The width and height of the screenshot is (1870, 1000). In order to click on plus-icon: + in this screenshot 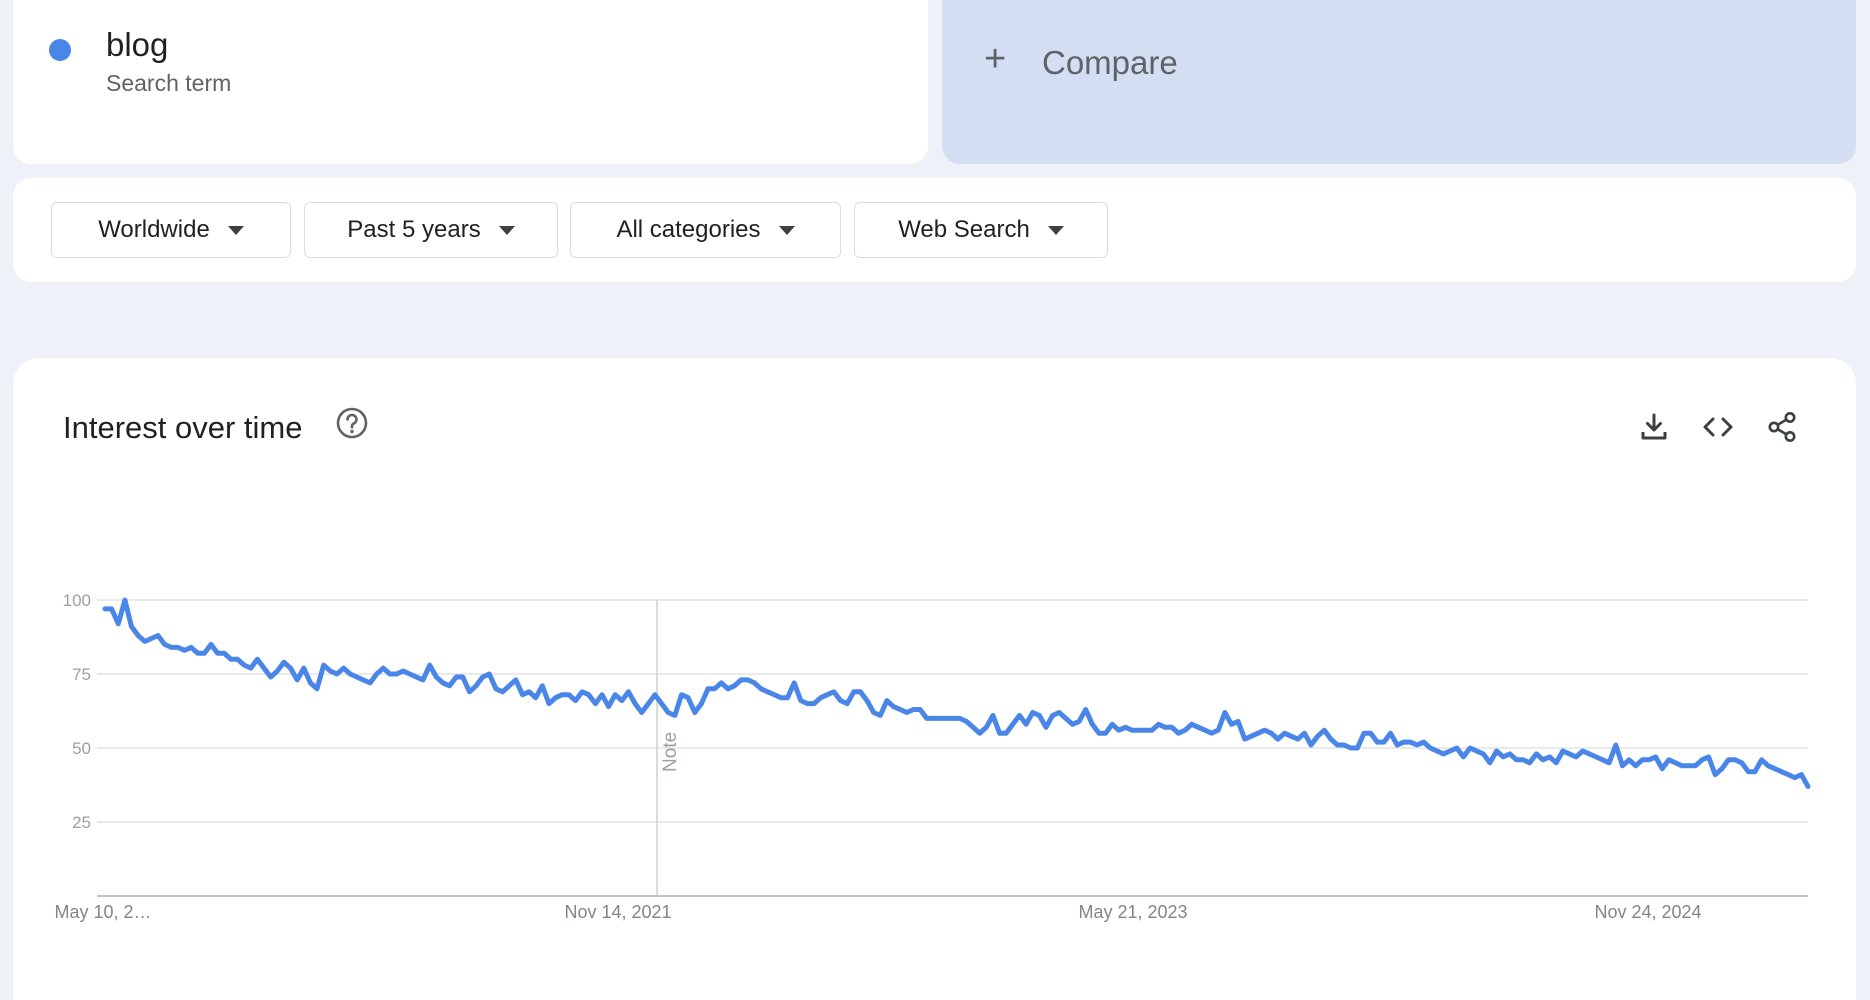, I will do `click(995, 59)`.